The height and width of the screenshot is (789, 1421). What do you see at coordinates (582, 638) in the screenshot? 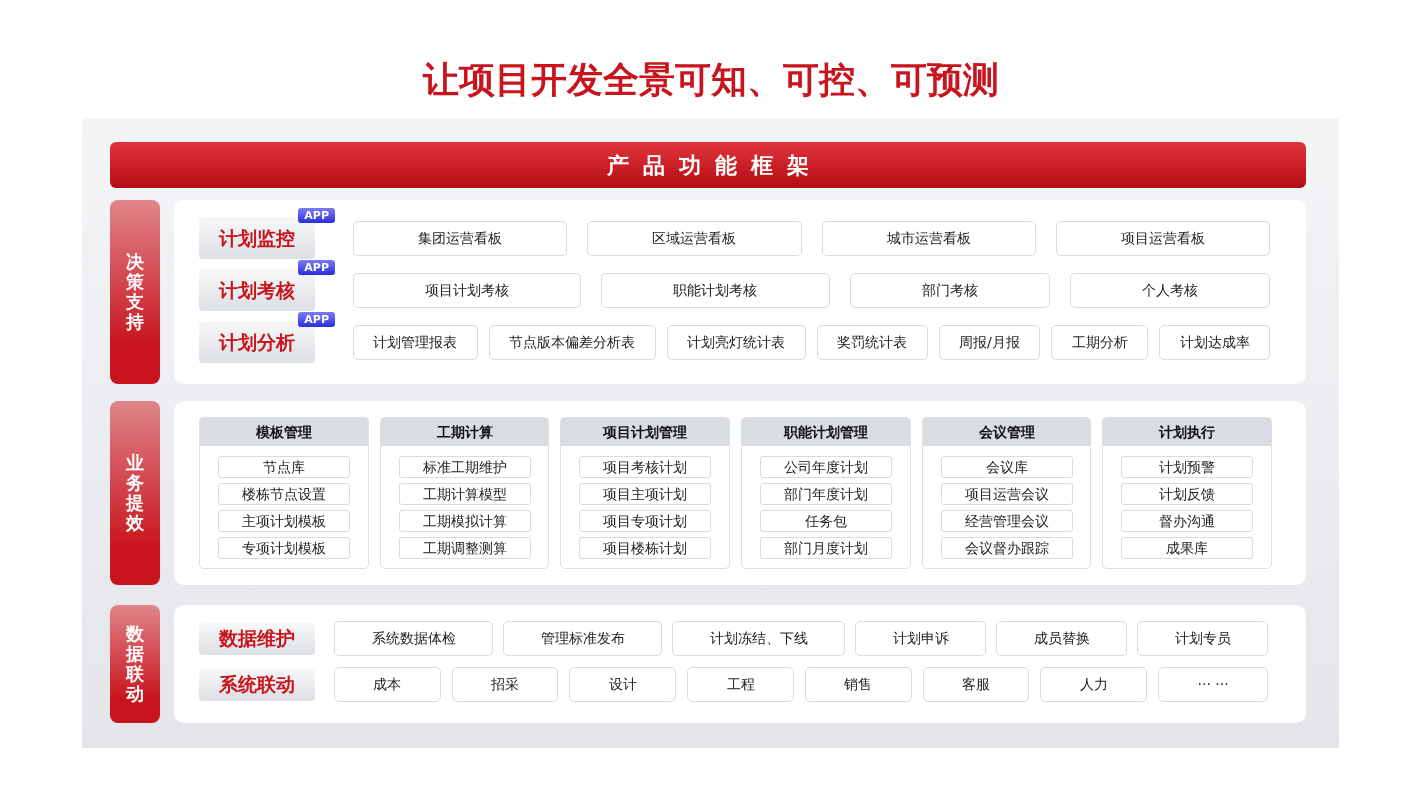
I see `feature-tag: 管理标准发布` at bounding box center [582, 638].